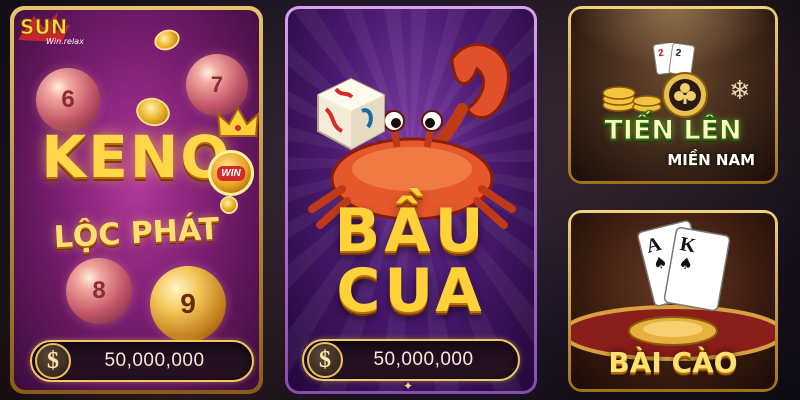 This screenshot has height=400, width=800. Describe the element at coordinates (188, 304) in the screenshot. I see `keno-ball: 9` at that location.